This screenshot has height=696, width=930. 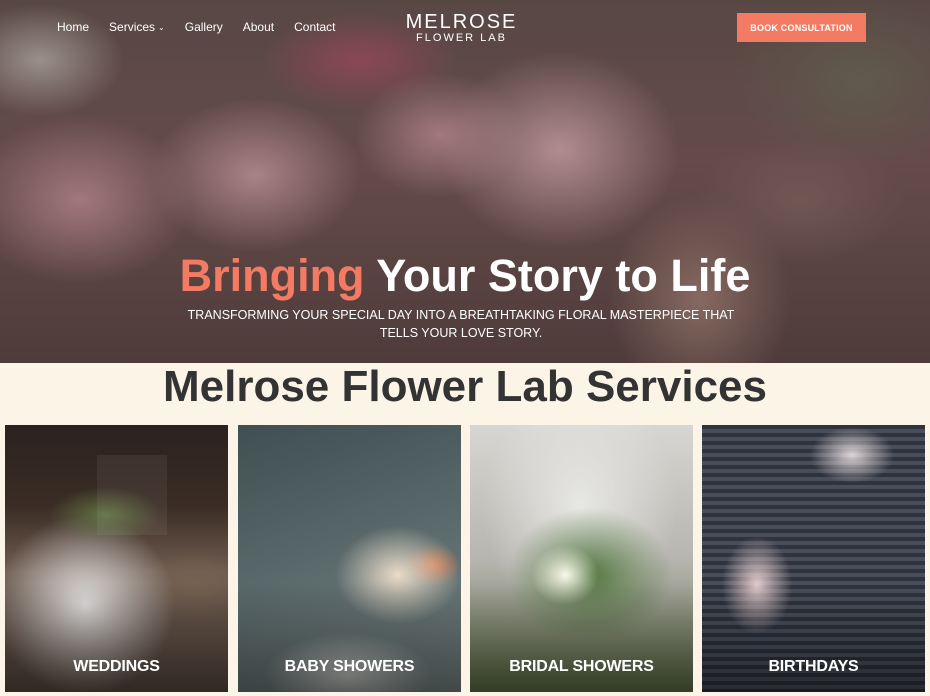 I want to click on nav-services-label: Services, so click(x=132, y=27).